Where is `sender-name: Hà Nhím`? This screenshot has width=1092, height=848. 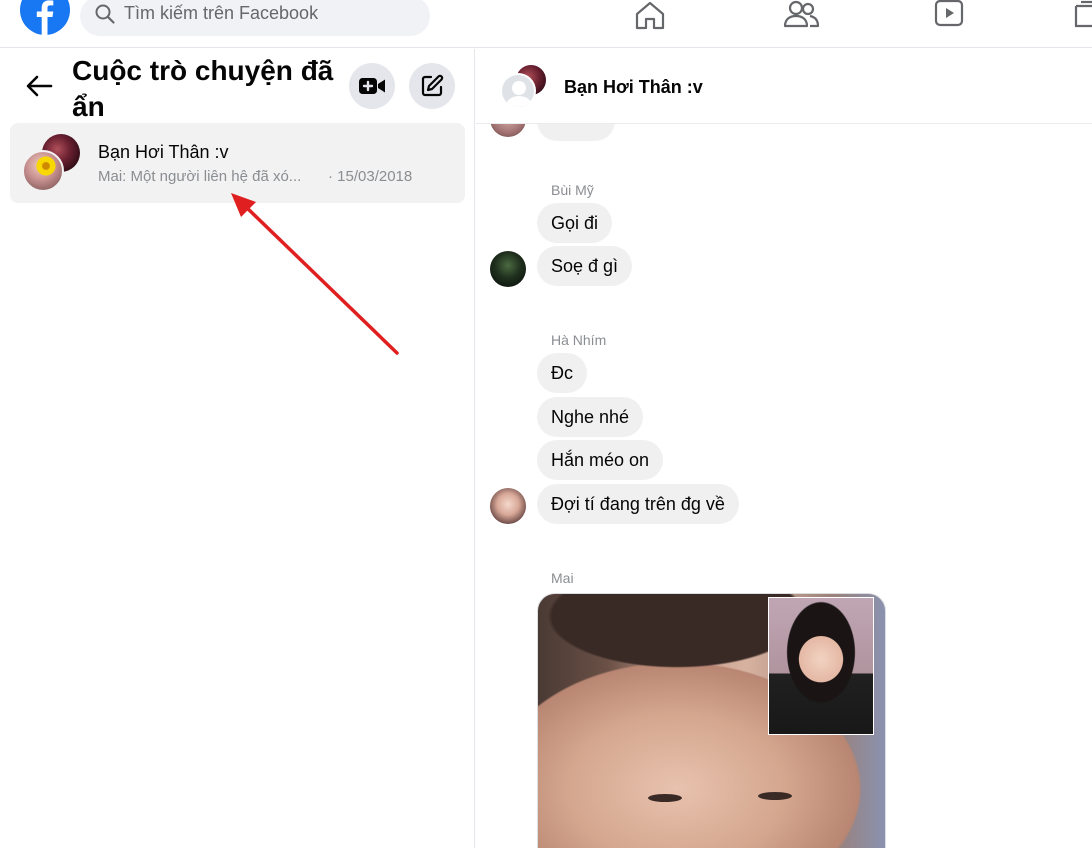 sender-name: Hà Nhím is located at coordinates (579, 340).